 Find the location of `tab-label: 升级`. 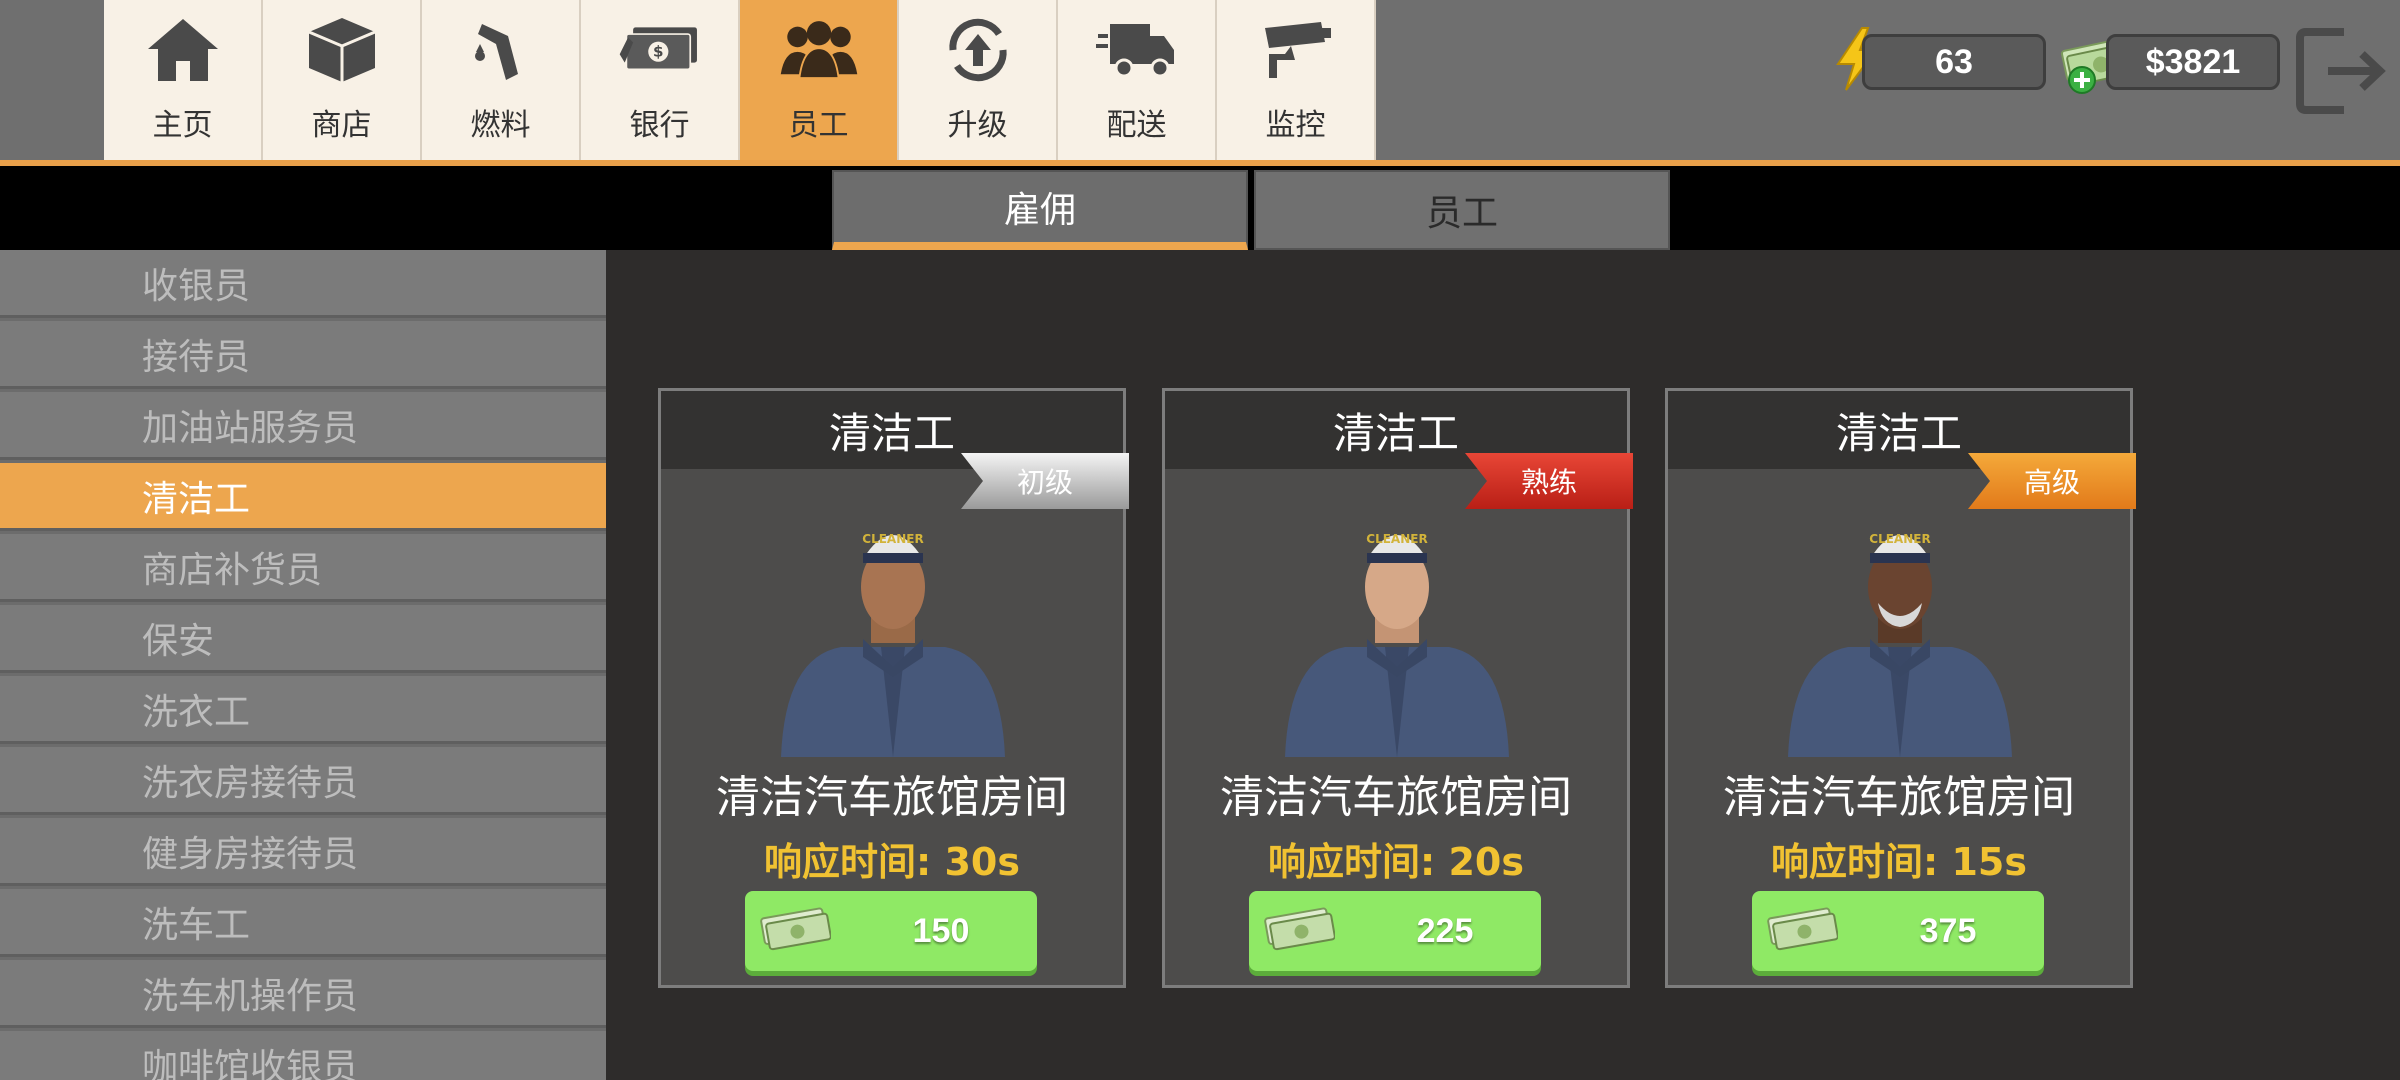

tab-label: 升级 is located at coordinates (977, 125).